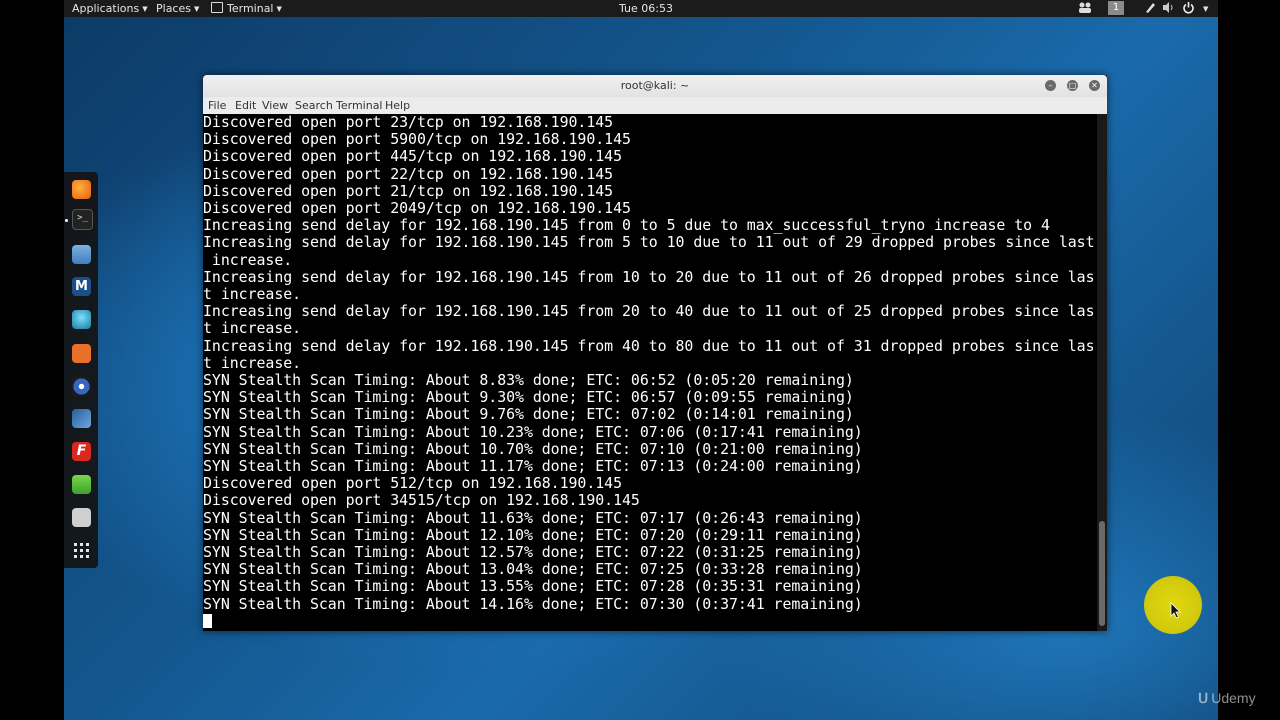 Image resolution: width=1280 pixels, height=720 pixels. I want to click on dock: >_ M F, so click(81, 370).